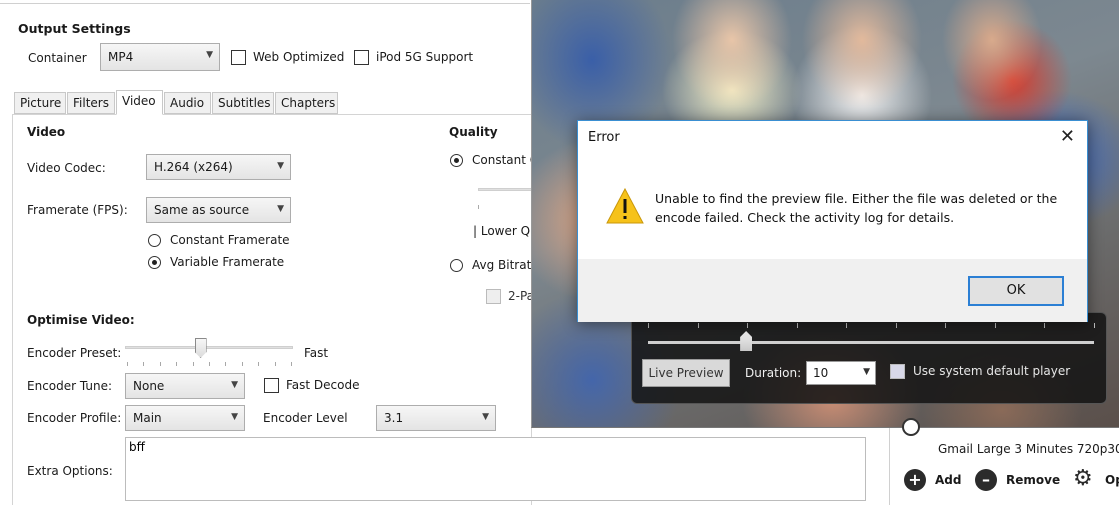 This screenshot has height=505, width=1119. Describe the element at coordinates (992, 371) in the screenshot. I see `system-player-label: Use system default player` at that location.